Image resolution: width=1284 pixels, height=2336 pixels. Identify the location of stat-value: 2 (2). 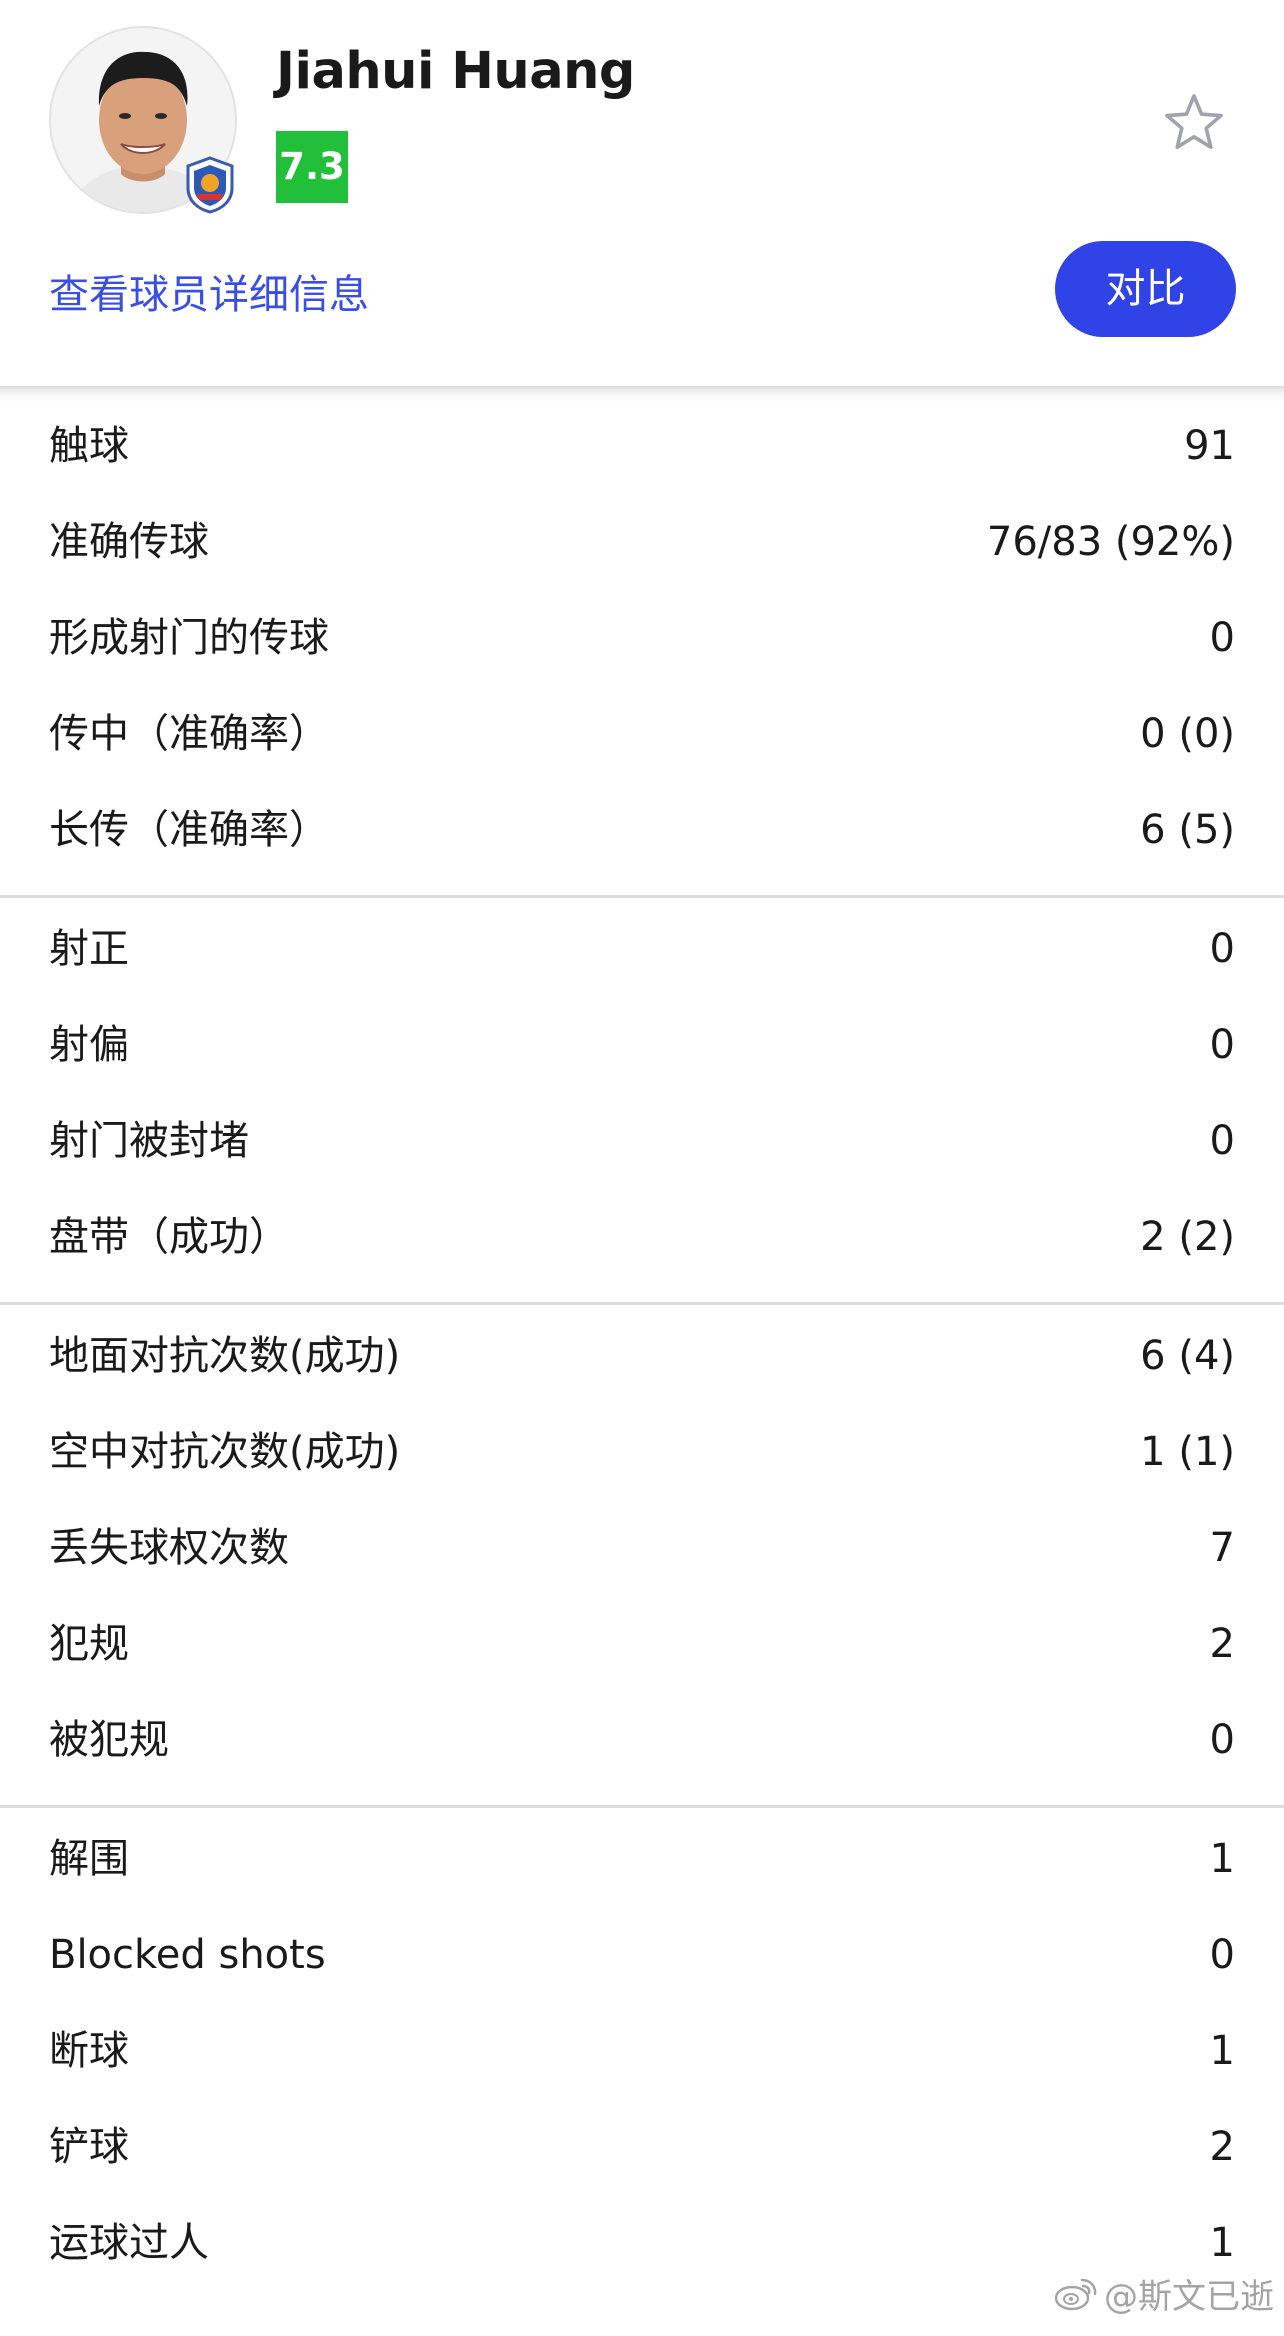
(1187, 1237).